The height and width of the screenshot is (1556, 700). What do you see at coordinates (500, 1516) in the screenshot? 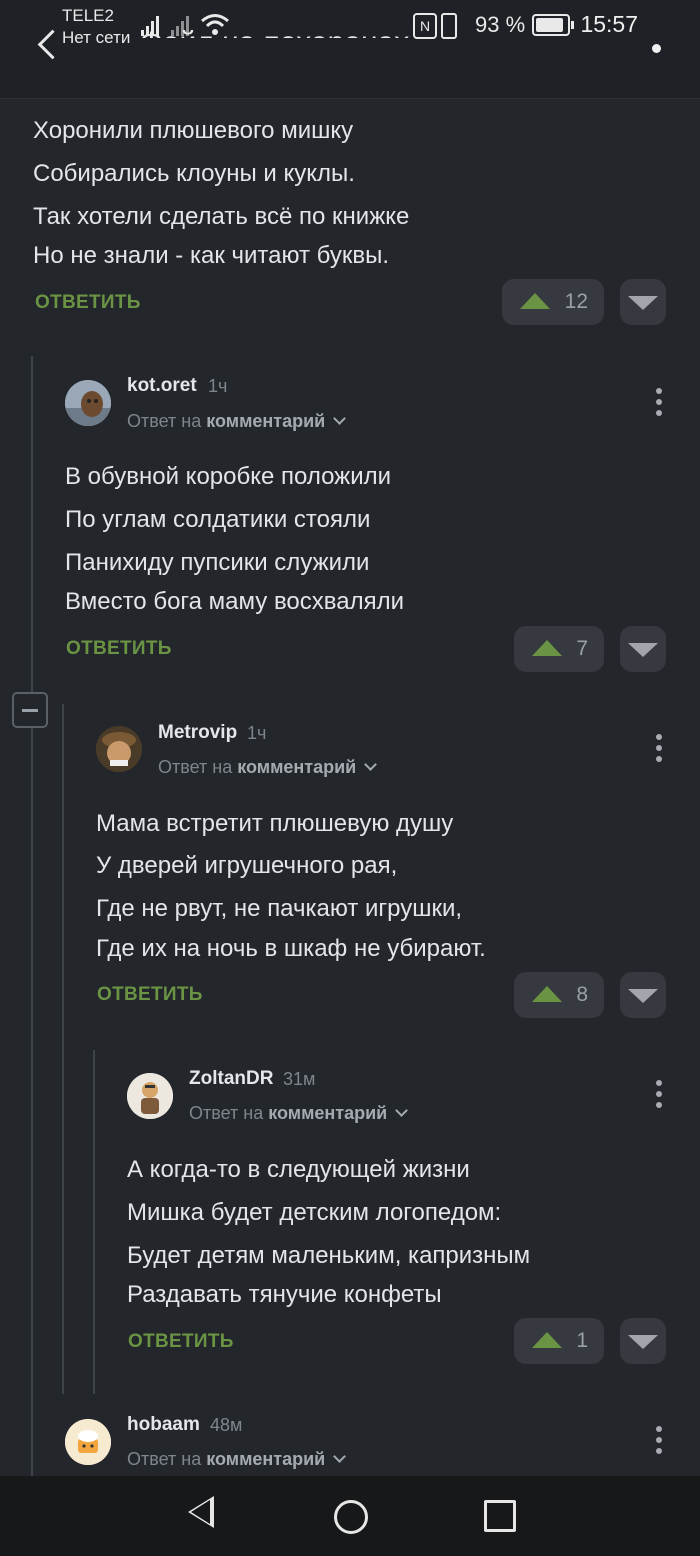
I see `nav-recent-icon` at bounding box center [500, 1516].